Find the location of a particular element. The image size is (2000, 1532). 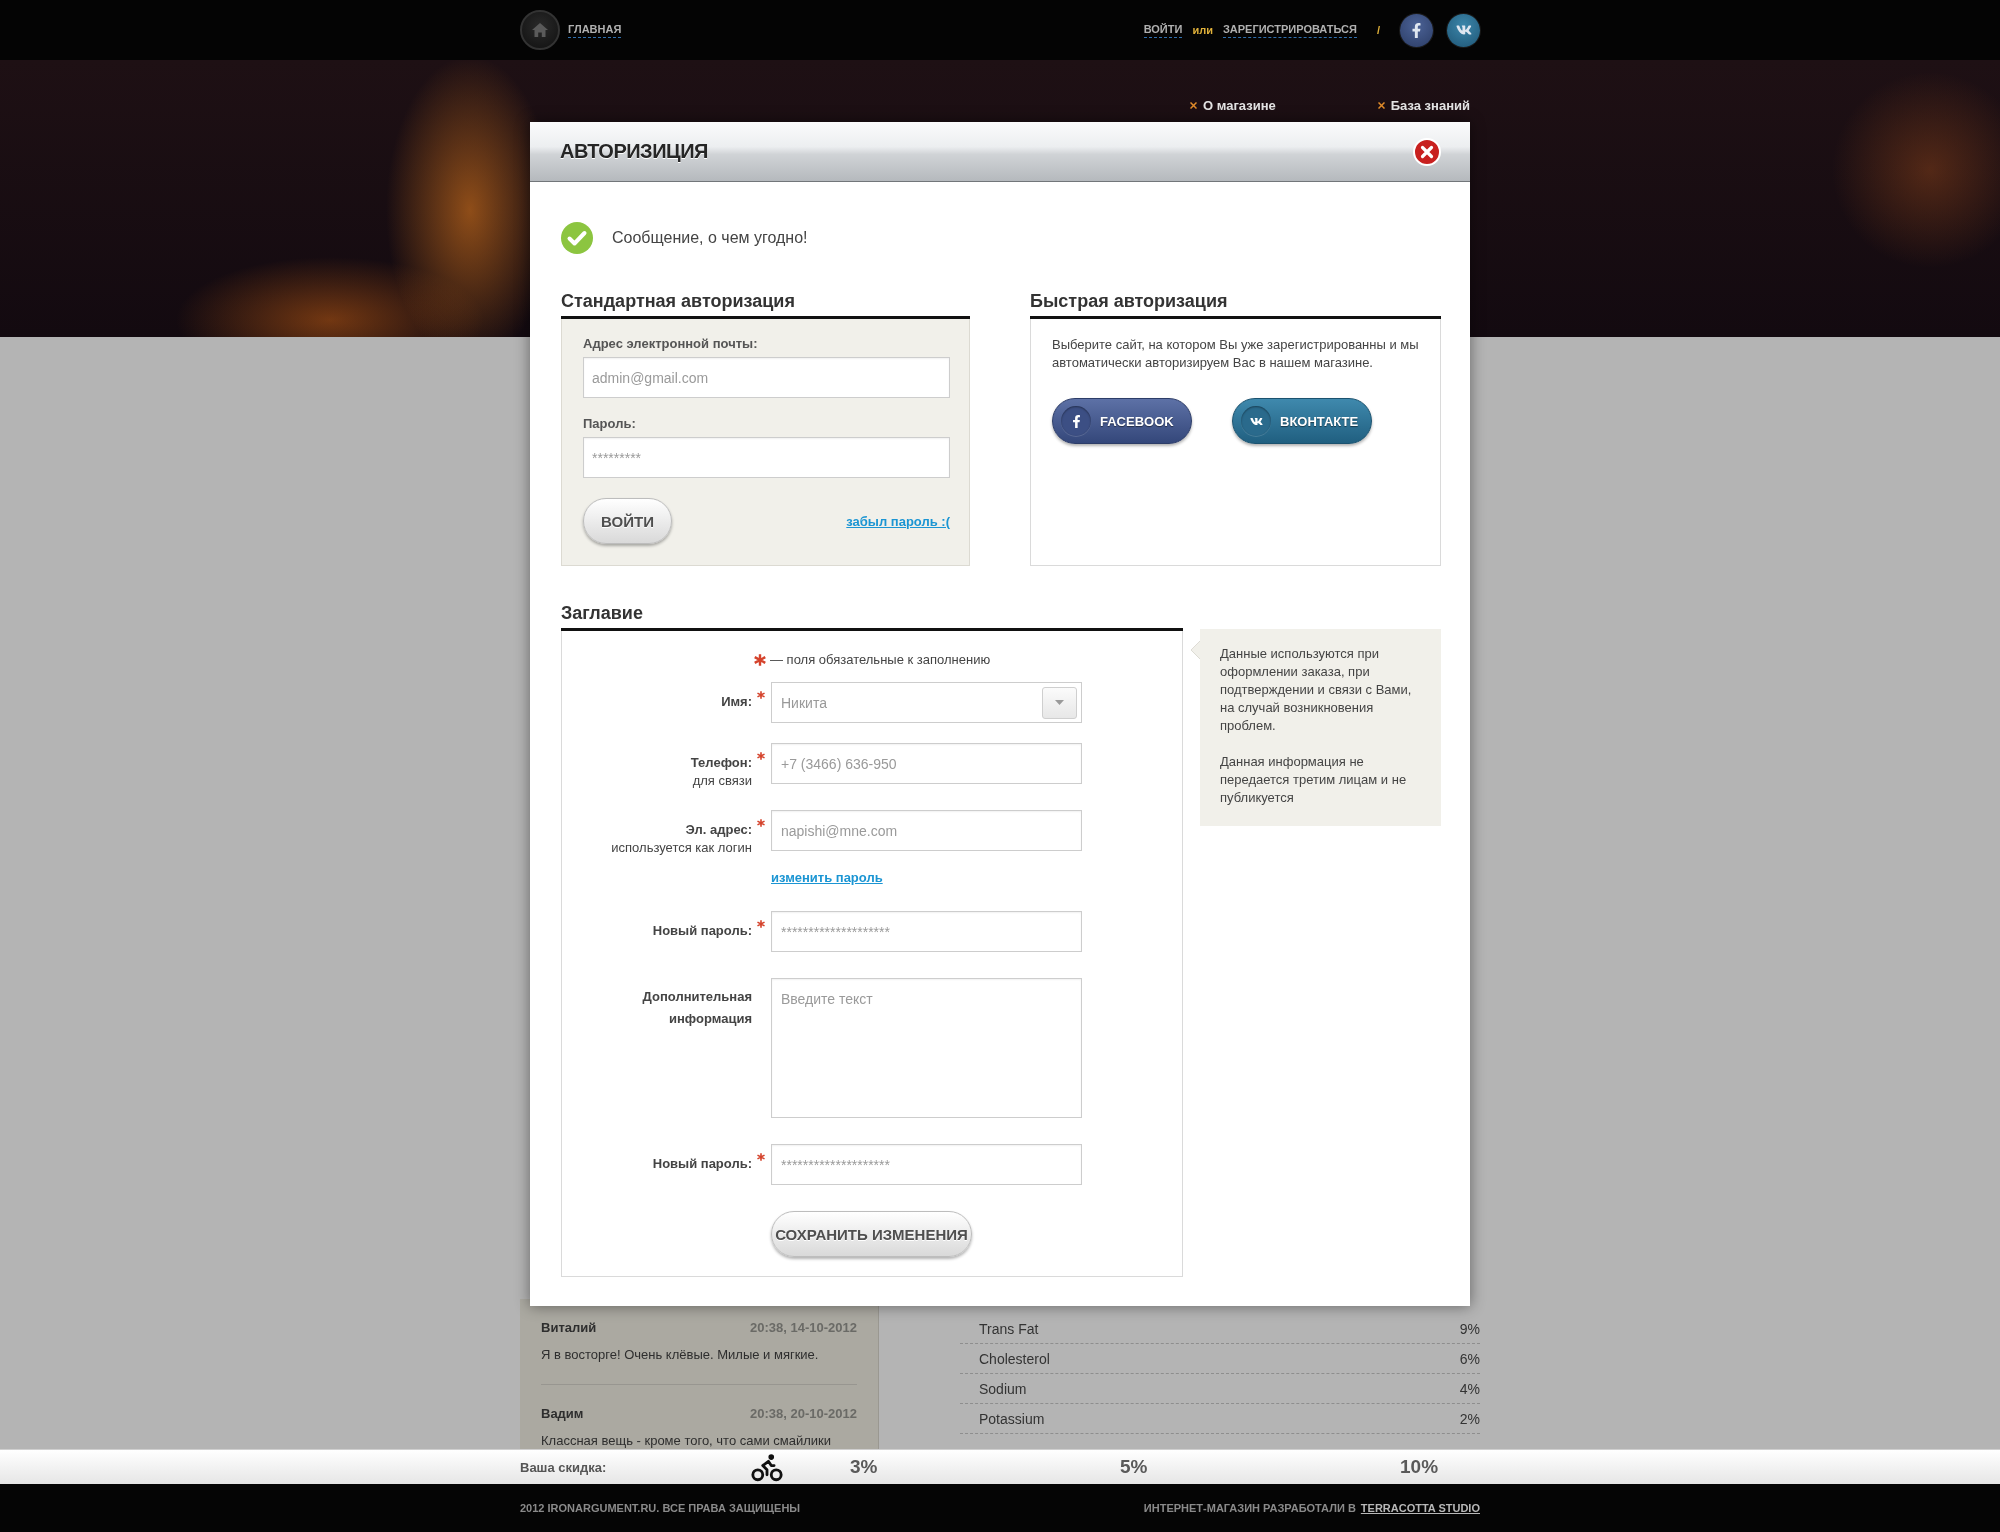

input-field: ********* is located at coordinates (766, 457).